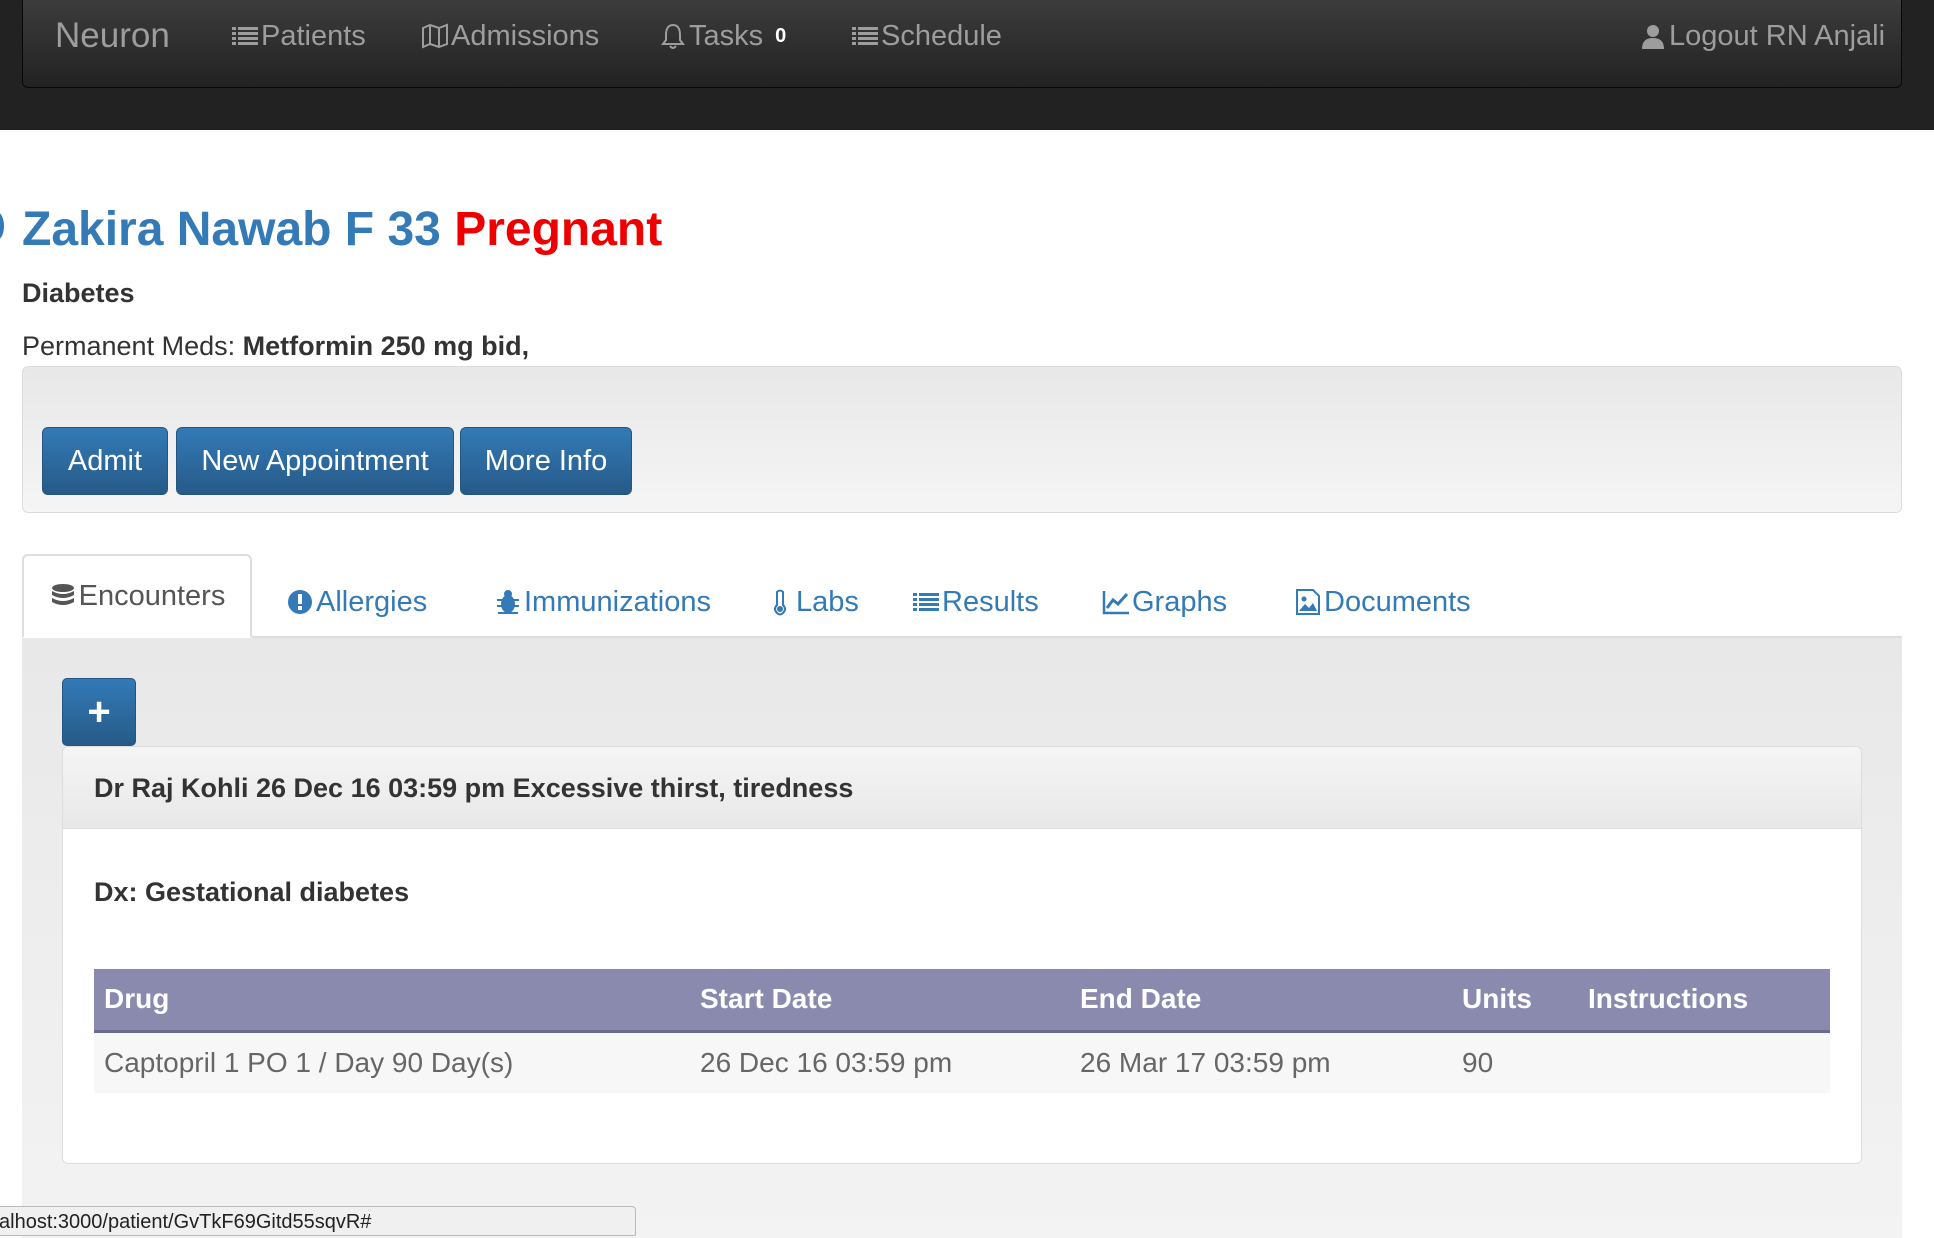 This screenshot has height=1238, width=1934. I want to click on column-header: Start Date, so click(880, 1001).